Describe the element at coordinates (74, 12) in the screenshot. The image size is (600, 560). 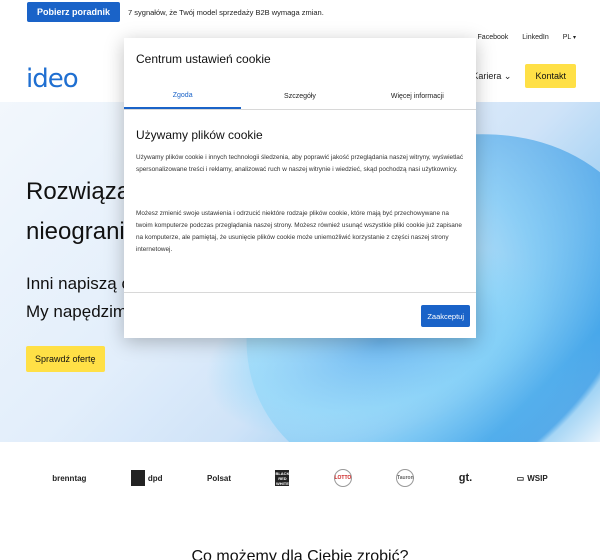
I see `download-guide-button: Pobierz poradnik` at that location.